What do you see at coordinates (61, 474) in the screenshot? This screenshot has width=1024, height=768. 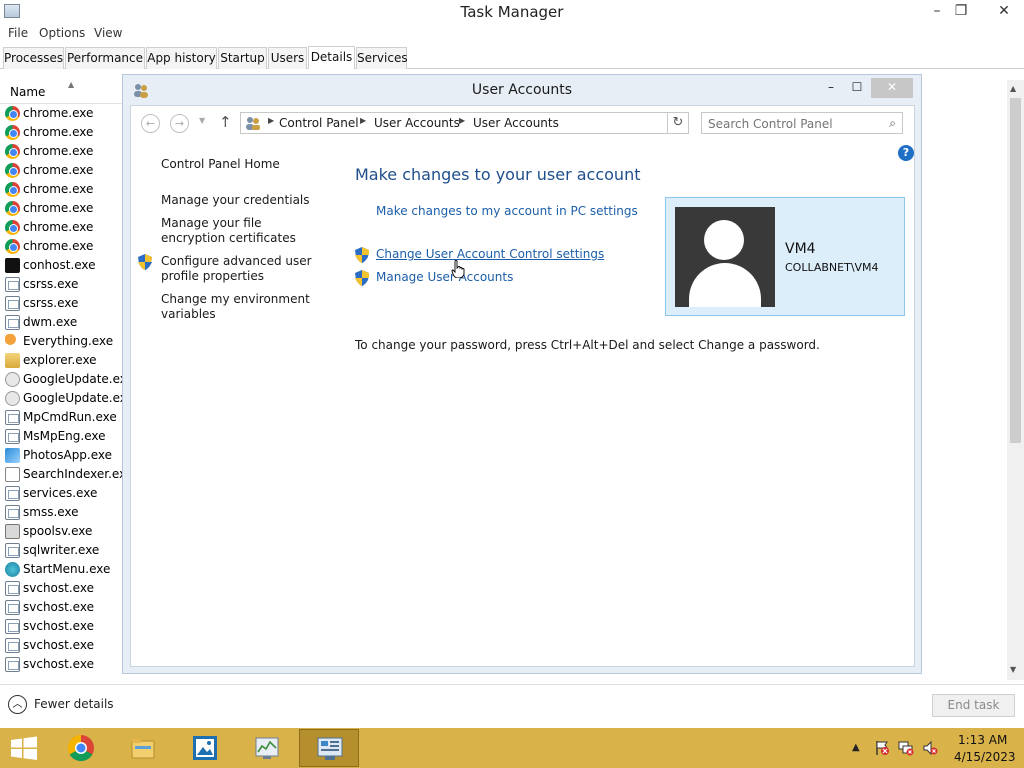 I see `process-row: SearchIndexer.exe` at bounding box center [61, 474].